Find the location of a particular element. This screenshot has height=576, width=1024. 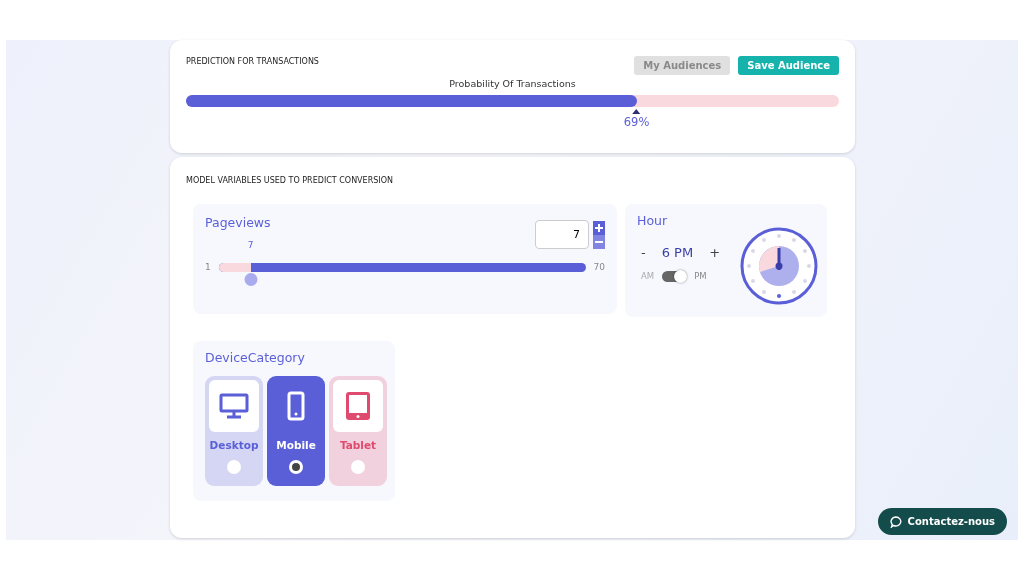

number-field: 7 is located at coordinates (562, 234).